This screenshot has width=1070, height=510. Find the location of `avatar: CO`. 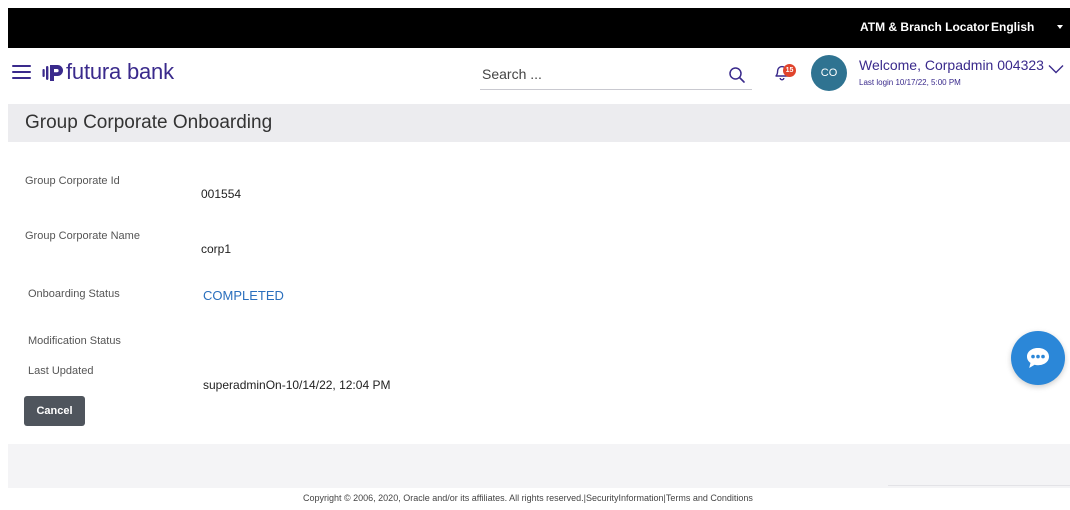

avatar: CO is located at coordinates (829, 73).